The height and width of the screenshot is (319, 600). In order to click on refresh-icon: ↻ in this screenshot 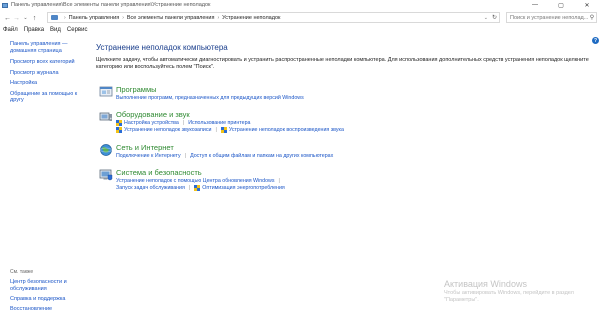, I will do `click(494, 17)`.